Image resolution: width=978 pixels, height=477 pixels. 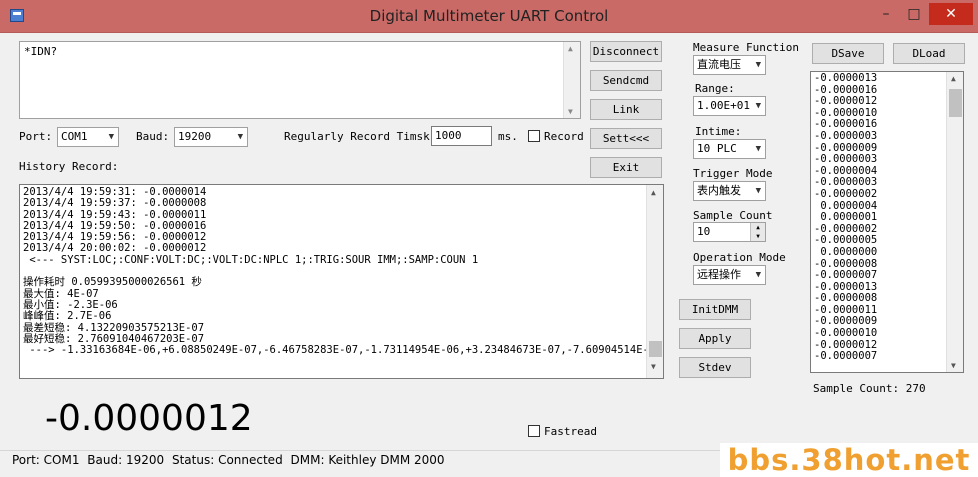 I want to click on operation-mode-select: 远程操作 ▼, so click(x=729, y=275).